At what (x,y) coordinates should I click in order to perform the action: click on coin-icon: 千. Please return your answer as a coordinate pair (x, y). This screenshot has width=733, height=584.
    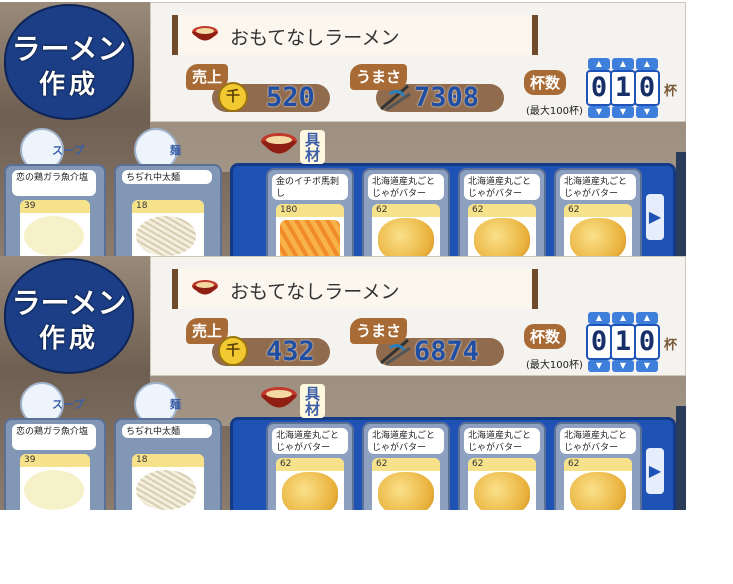
    Looking at the image, I should click on (233, 351).